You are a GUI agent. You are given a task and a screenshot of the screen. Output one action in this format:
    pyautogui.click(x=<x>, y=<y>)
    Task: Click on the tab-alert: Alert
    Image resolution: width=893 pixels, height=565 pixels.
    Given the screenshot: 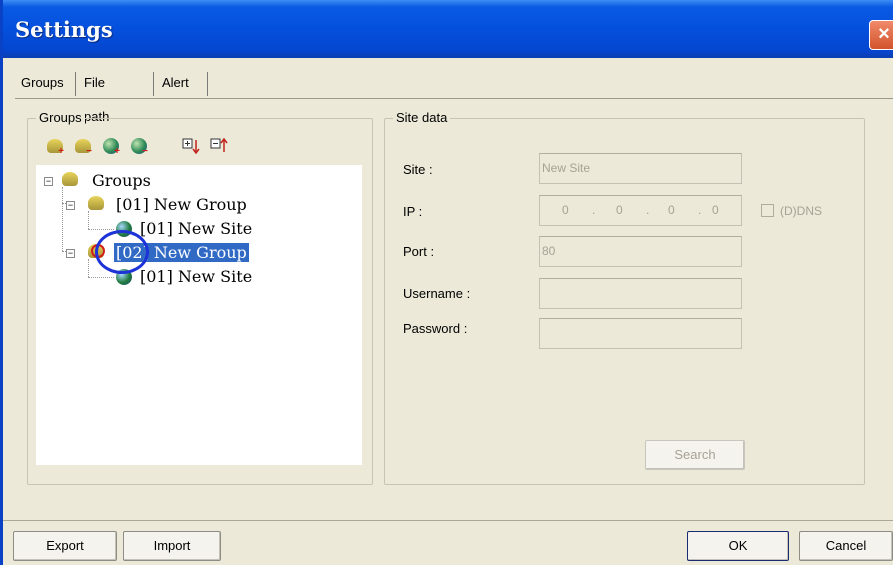 What is the action you would take?
    pyautogui.click(x=175, y=81)
    